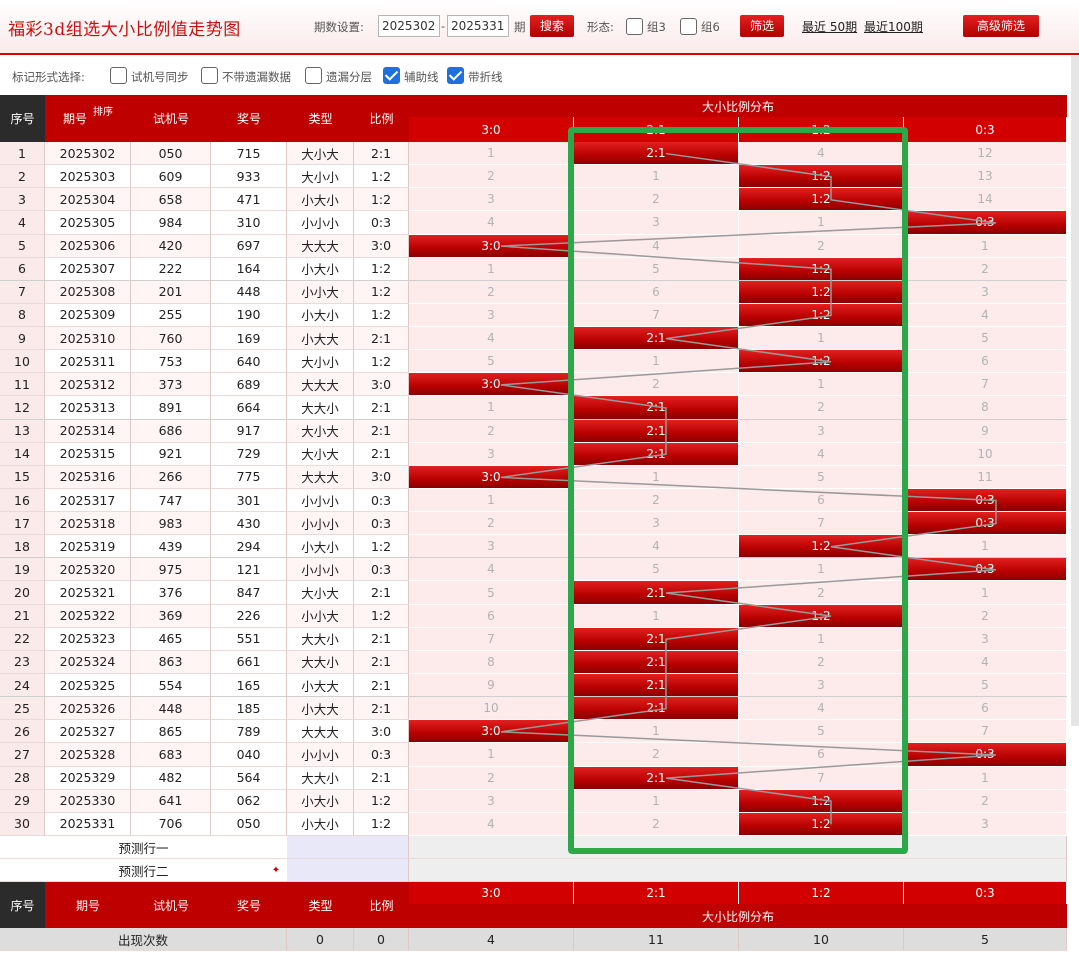 This screenshot has width=1079, height=958. What do you see at coordinates (143, 847) in the screenshot?
I see `prediction-row-1: 预测行一` at bounding box center [143, 847].